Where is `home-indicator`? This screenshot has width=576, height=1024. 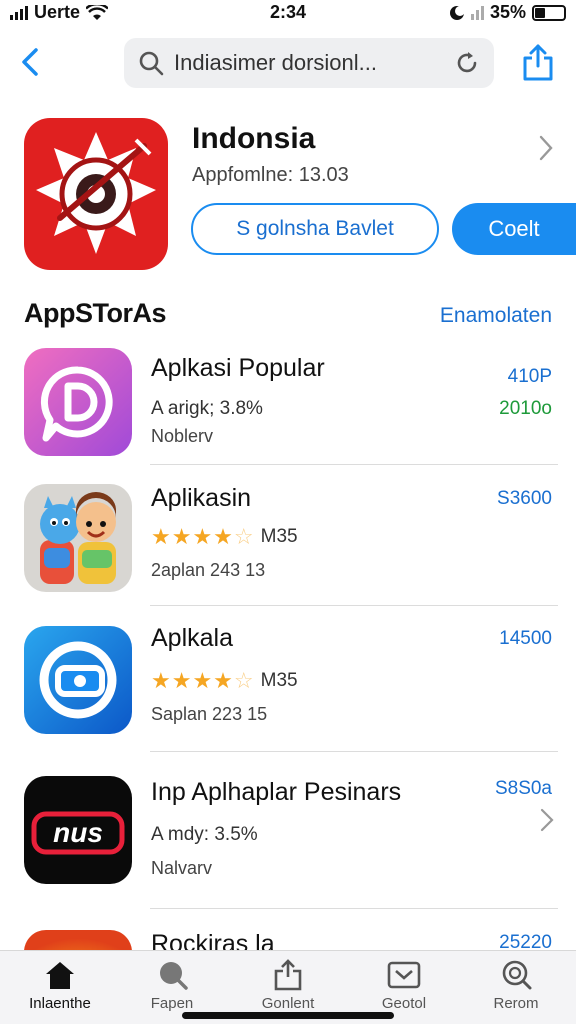 home-indicator is located at coordinates (288, 1015).